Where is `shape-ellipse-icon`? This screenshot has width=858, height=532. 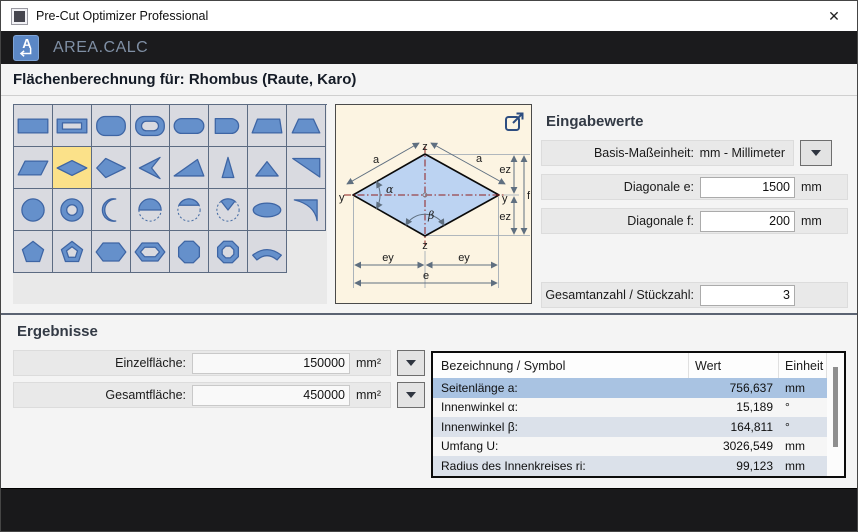 shape-ellipse-icon is located at coordinates (267, 210).